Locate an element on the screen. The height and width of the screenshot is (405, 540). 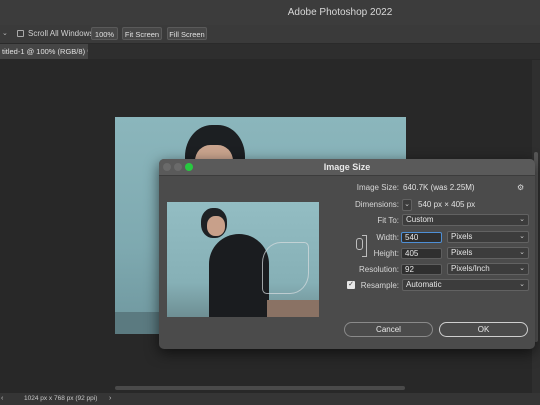
zoom-100-button: 100% is located at coordinates (104, 33).